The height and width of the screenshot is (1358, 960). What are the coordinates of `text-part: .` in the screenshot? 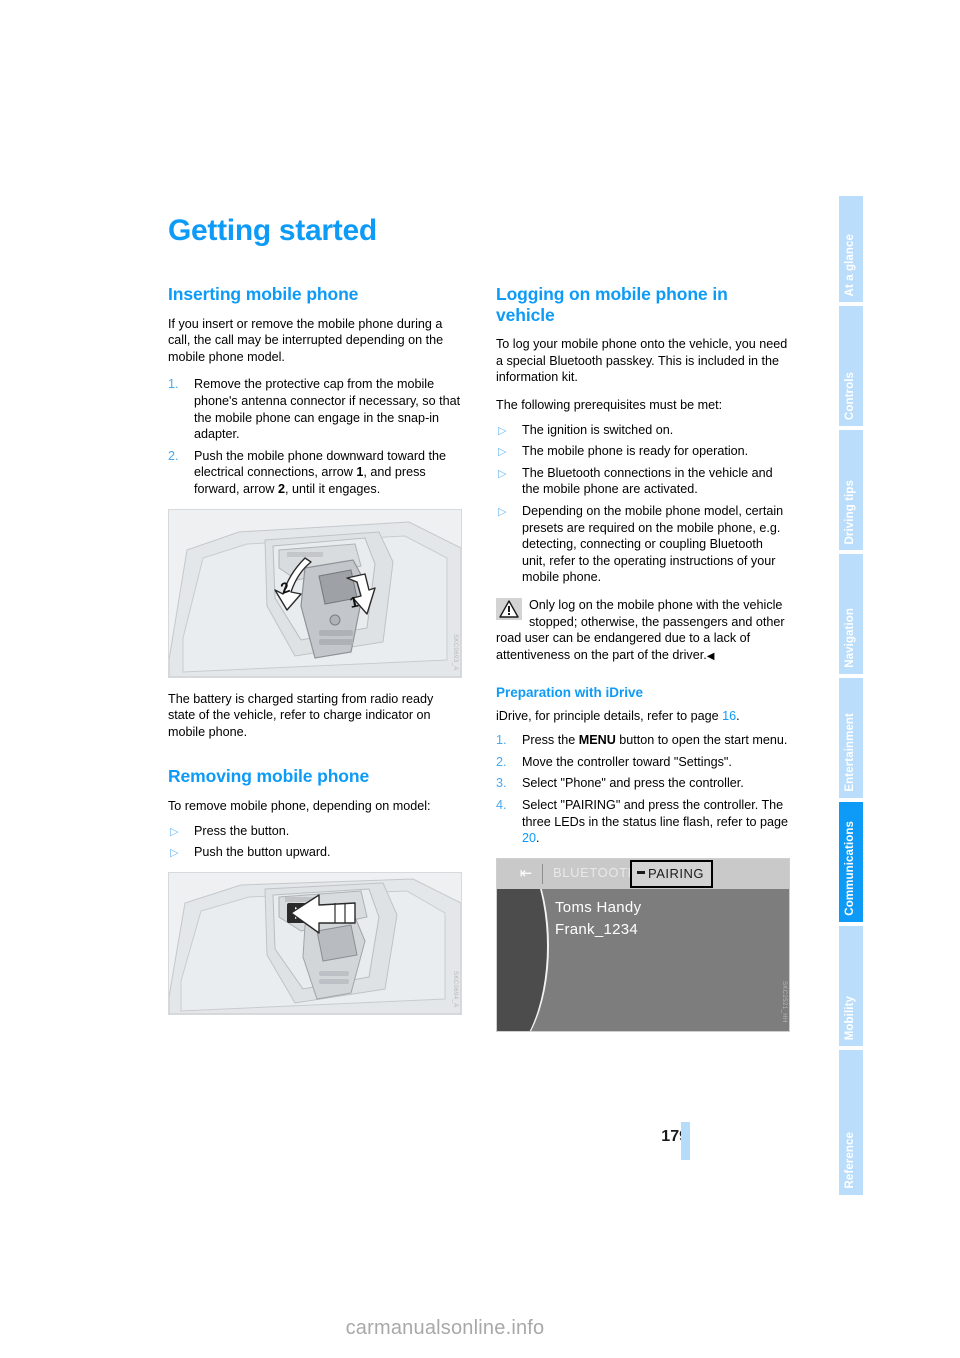 It's located at (738, 715).